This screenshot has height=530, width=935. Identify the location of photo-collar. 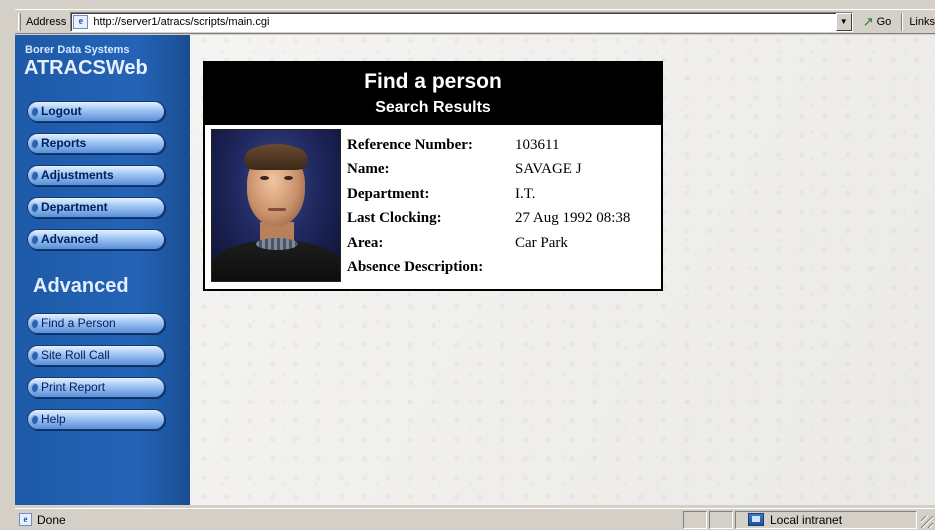
(277, 244).